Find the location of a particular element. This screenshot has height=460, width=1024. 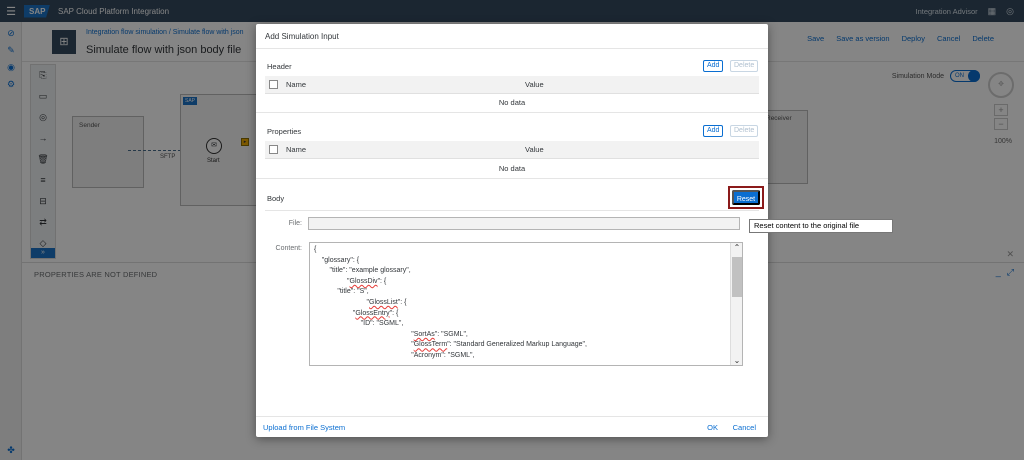

dialog-cancel-button: Cancel is located at coordinates (744, 427).